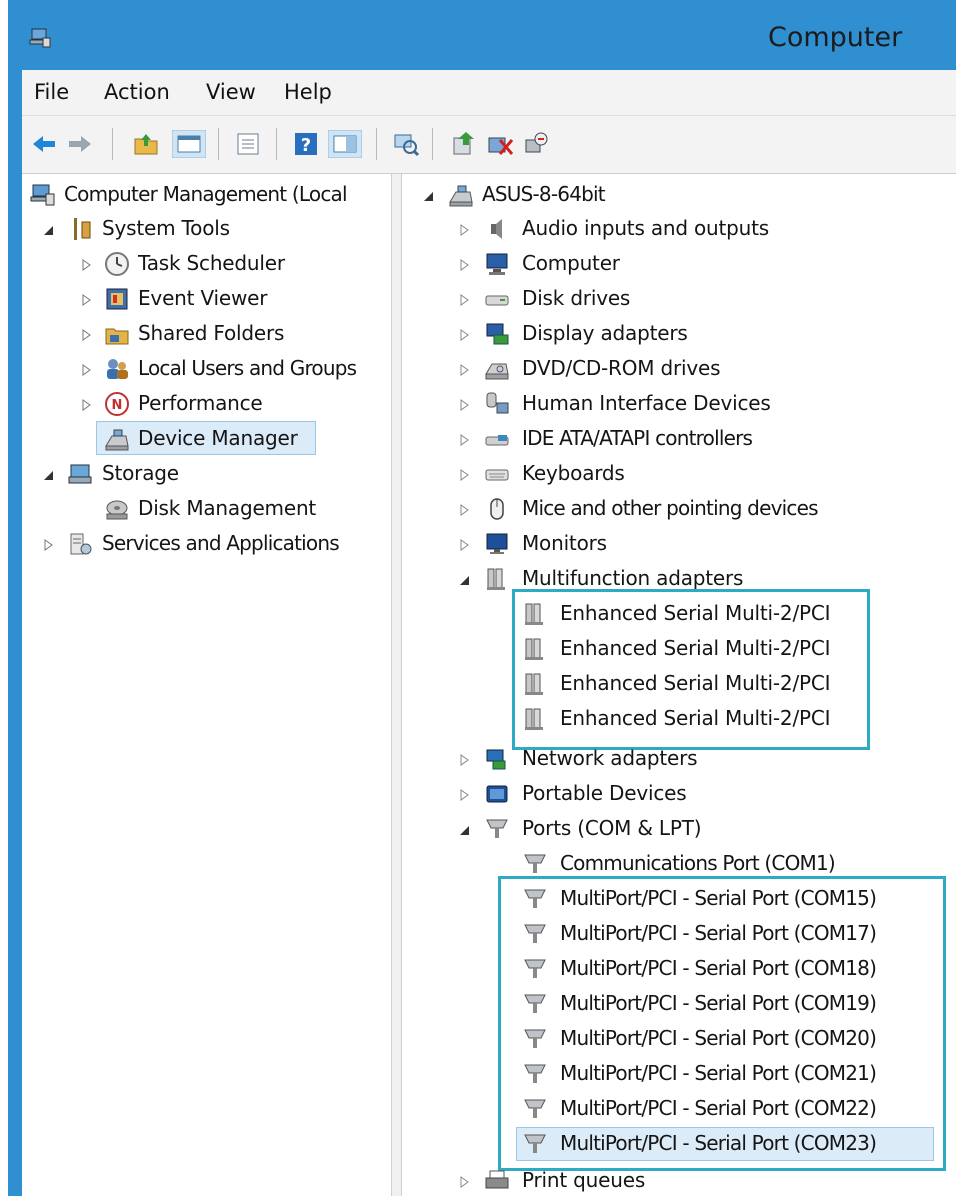 The width and height of the screenshot is (956, 1196). Describe the element at coordinates (691, 669) in the screenshot. I see `multifunction-highlight-box` at that location.